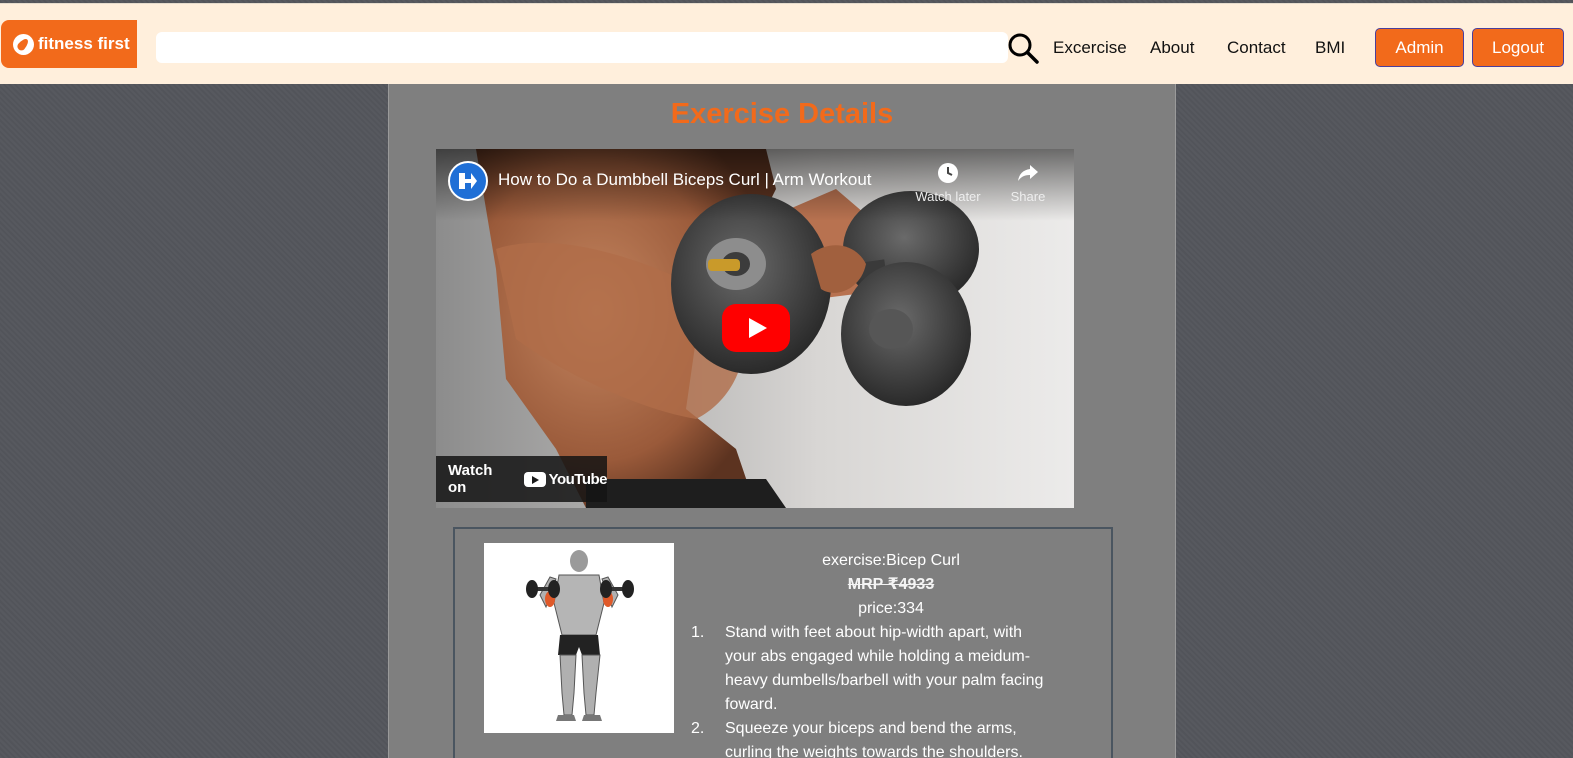  I want to click on watch-later-label: Watch later, so click(948, 196).